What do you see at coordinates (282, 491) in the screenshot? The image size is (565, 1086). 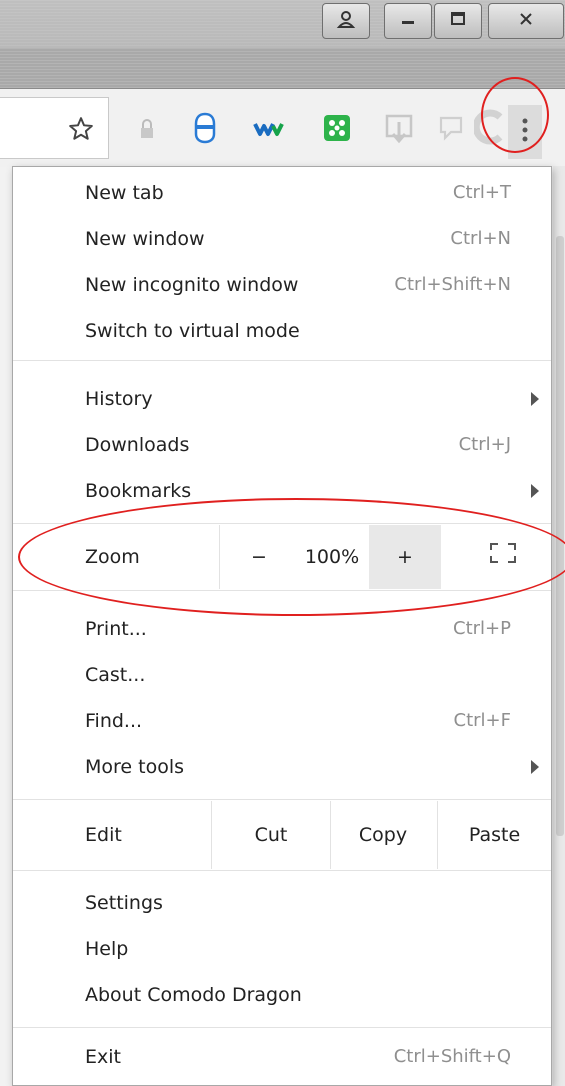 I see `menu-item-bookmarks: Bookmarks` at bounding box center [282, 491].